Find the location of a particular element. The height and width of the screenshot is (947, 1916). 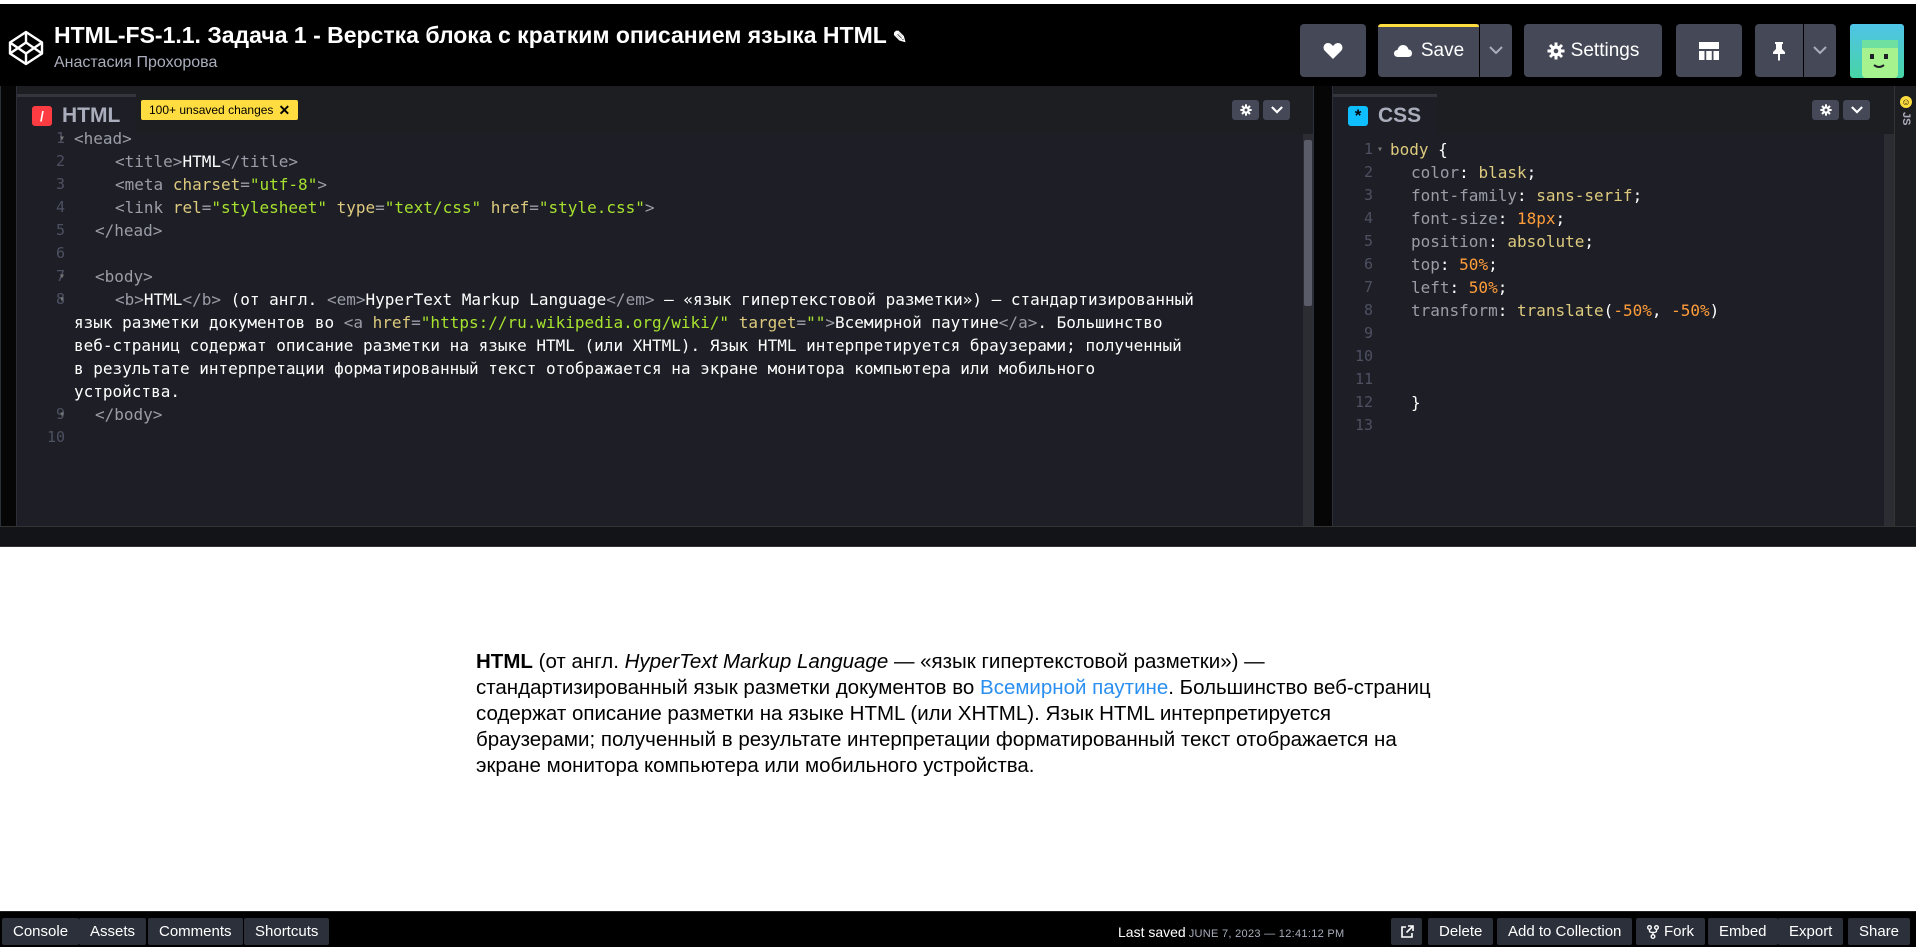

html-language-icon: / is located at coordinates (42, 115).